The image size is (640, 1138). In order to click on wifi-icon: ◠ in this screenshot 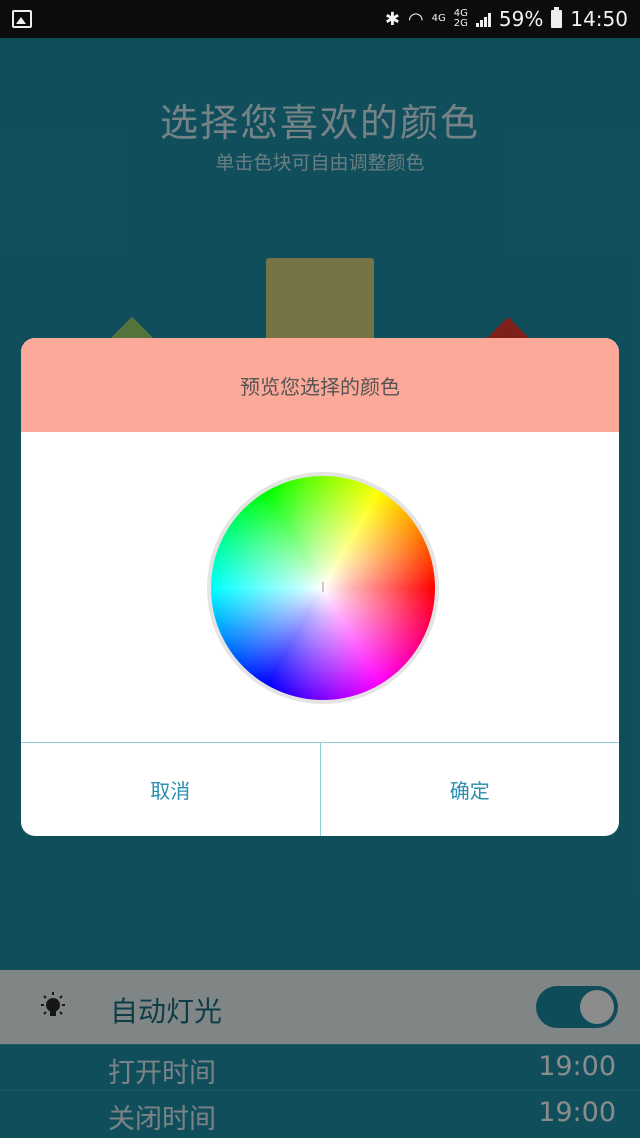, I will do `click(415, 19)`.